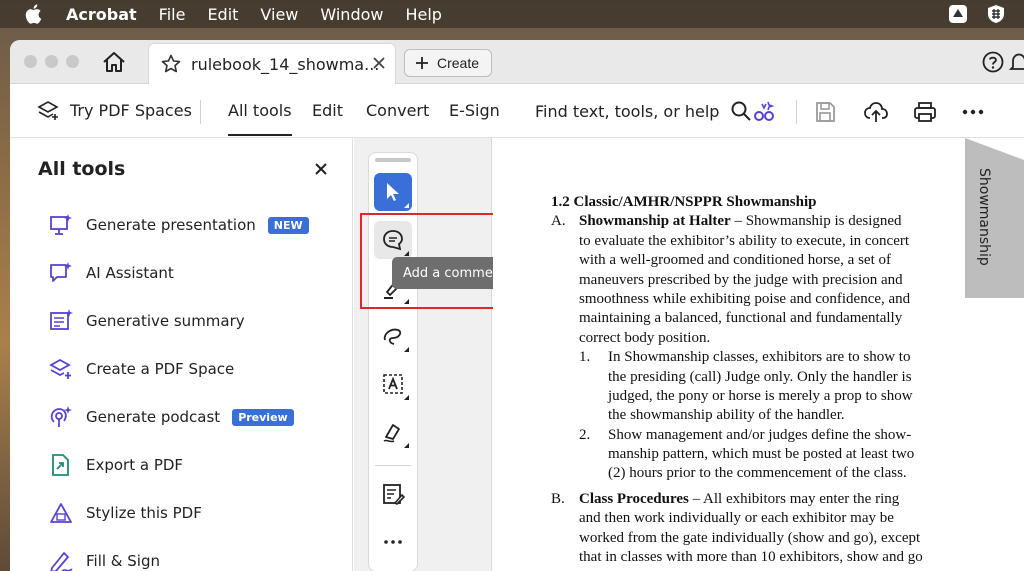 This screenshot has height=571, width=1024. Describe the element at coordinates (875, 112) in the screenshot. I see `cloud-upload-icon` at that location.